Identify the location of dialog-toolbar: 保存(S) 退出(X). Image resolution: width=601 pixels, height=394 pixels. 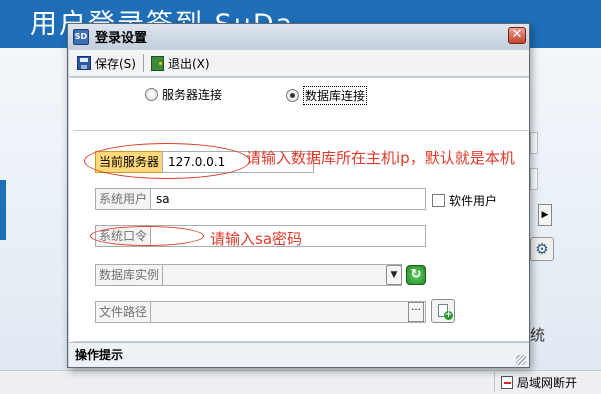
(299, 63).